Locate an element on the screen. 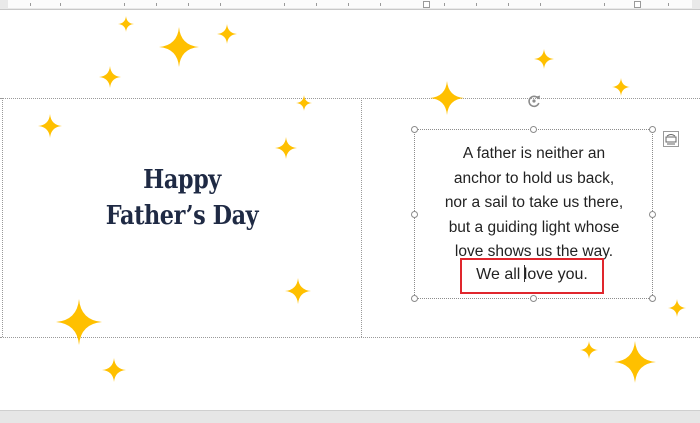 Image resolution: width=700 pixels, height=423 pixels. title-line-2: Father’s Day is located at coordinates (182, 216).